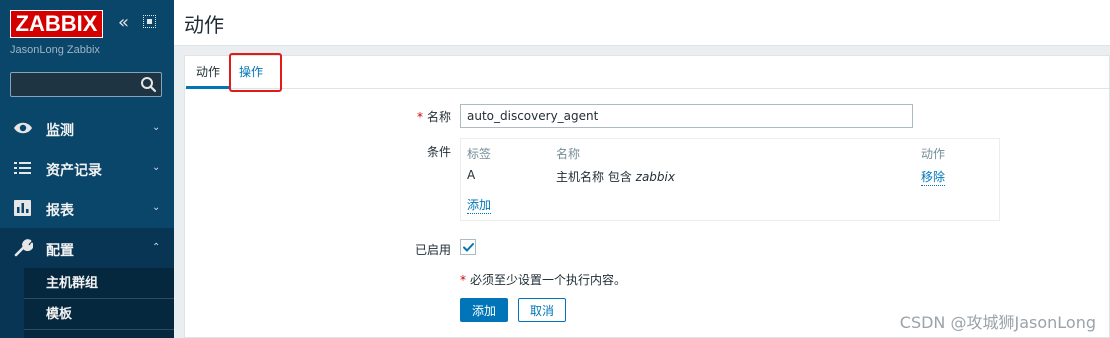 This screenshot has width=1110, height=338. I want to click on check-icon, so click(468, 247).